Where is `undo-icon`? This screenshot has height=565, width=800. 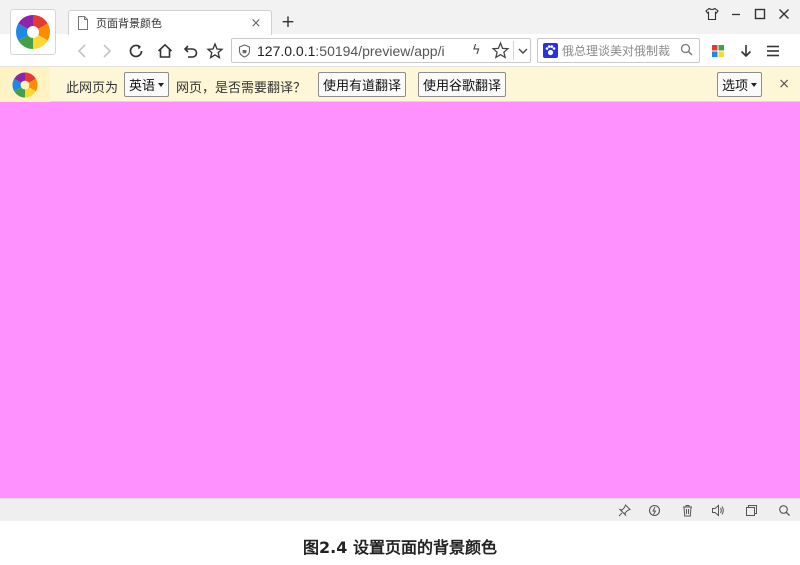 undo-icon is located at coordinates (191, 51).